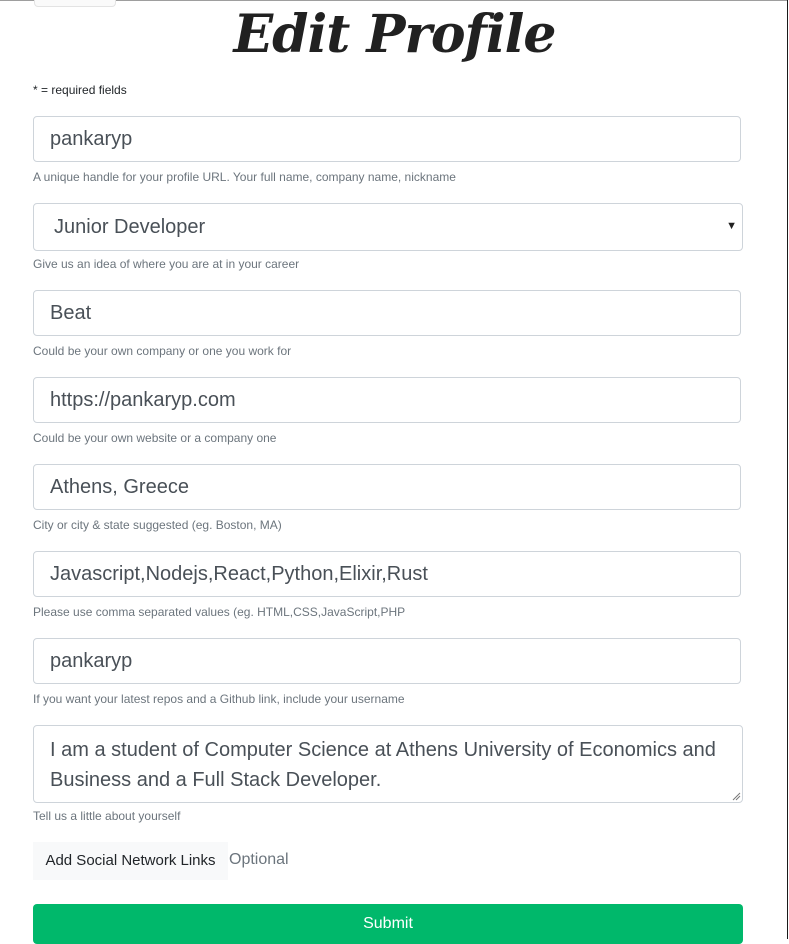 The image size is (789, 944). Describe the element at coordinates (388, 924) in the screenshot. I see `submit-button: Submit` at that location.